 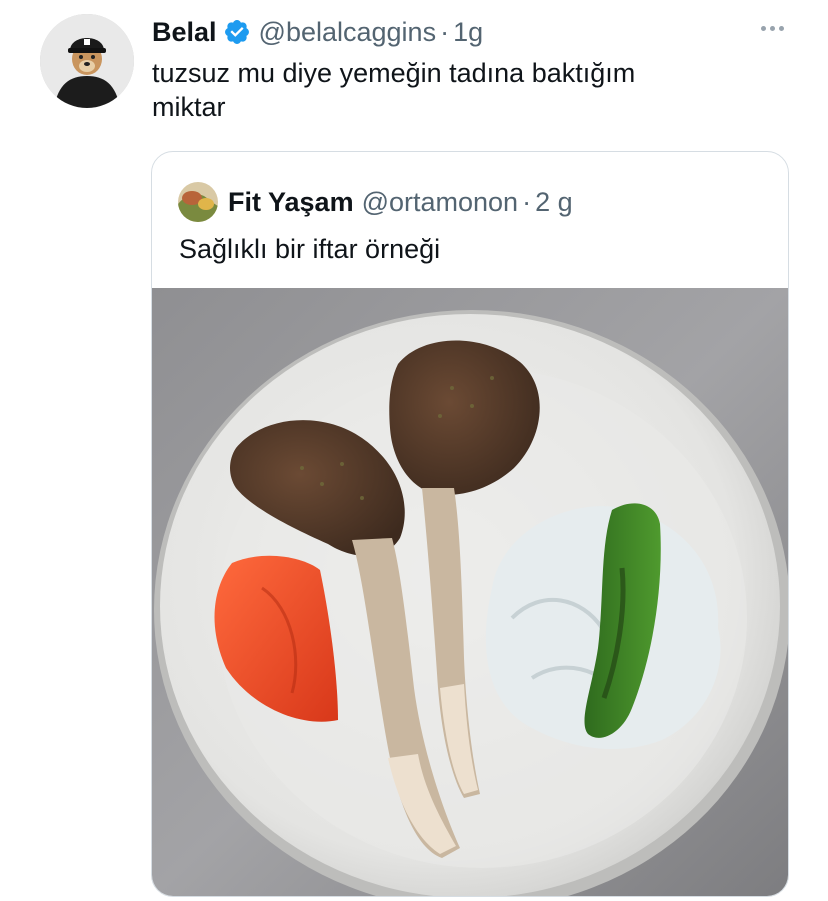 I want to click on author-handle: @belalcaggins, so click(x=348, y=32).